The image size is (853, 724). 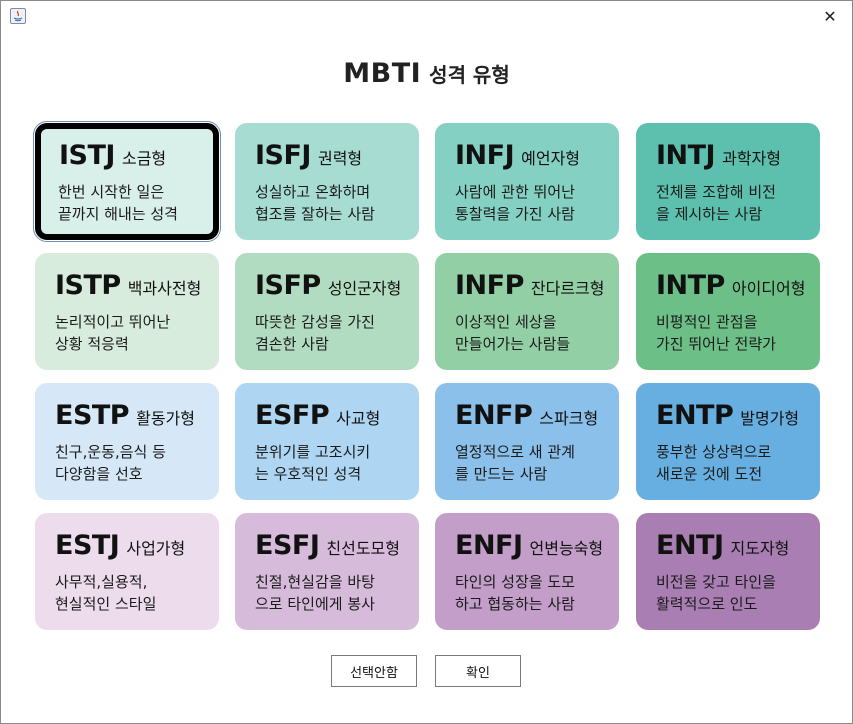 What do you see at coordinates (156, 548) in the screenshot?
I see `card-type-name: 사업가형` at bounding box center [156, 548].